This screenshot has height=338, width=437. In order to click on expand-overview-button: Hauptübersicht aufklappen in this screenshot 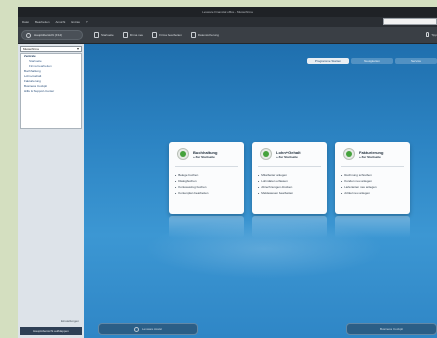, I will do `click(51, 331)`.